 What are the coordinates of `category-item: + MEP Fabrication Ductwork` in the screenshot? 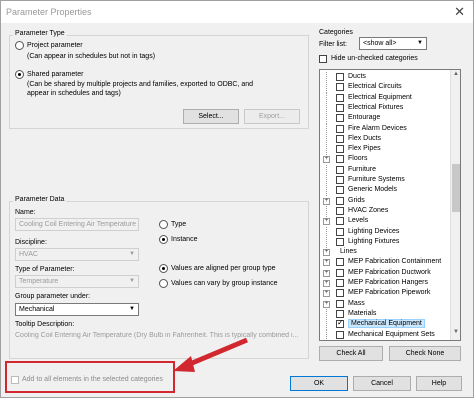 It's located at (385, 273).